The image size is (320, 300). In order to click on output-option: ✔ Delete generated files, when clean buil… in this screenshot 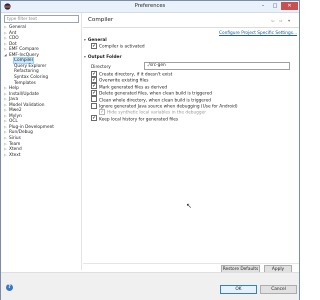, I will do `click(151, 93)`.